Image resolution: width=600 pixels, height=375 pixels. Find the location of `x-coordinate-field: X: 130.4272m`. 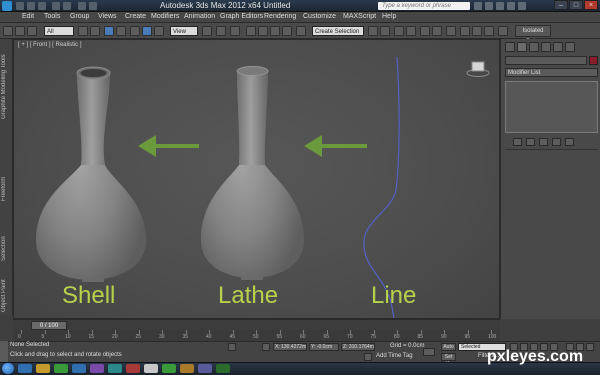

x-coordinate-field: X: 130.4272m is located at coordinates (290, 347).